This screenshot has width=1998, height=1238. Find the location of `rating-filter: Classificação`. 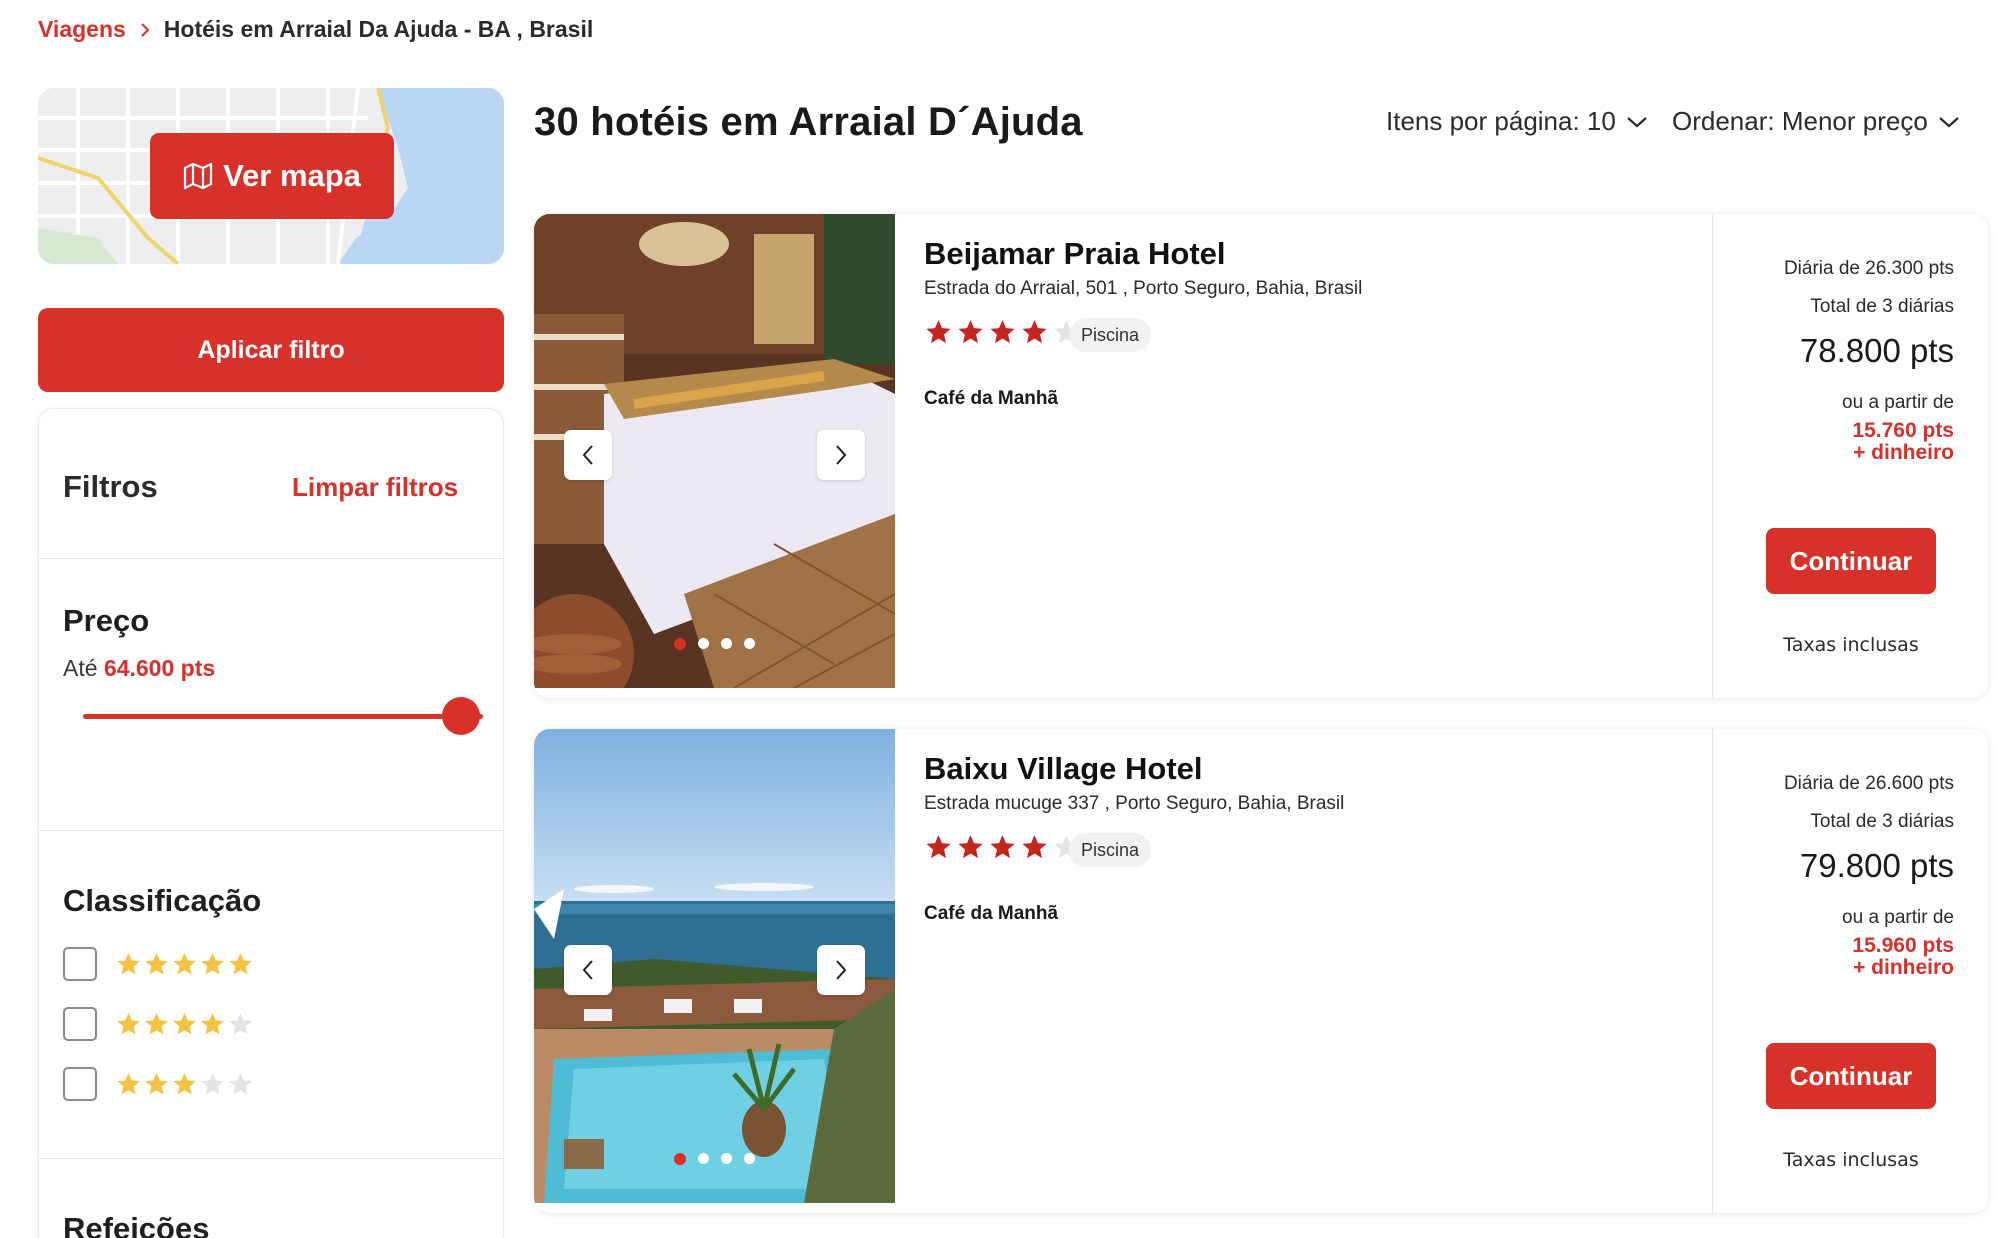

rating-filter: Classificação is located at coordinates (271, 995).